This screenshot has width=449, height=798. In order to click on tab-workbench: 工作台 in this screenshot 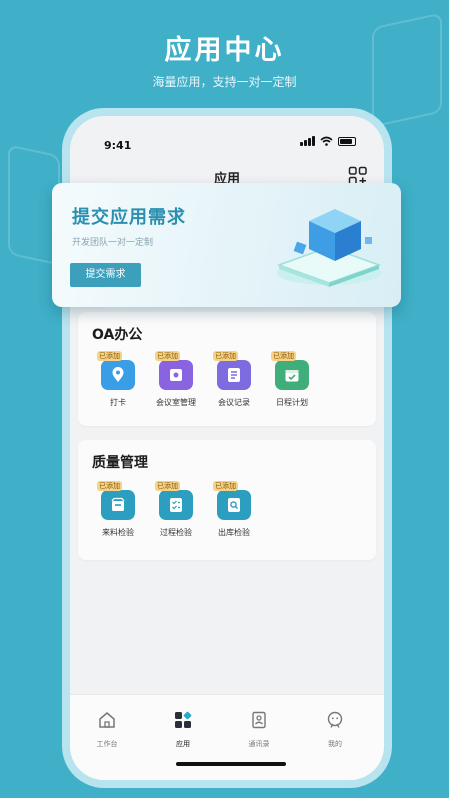, I will do `click(107, 730)`.